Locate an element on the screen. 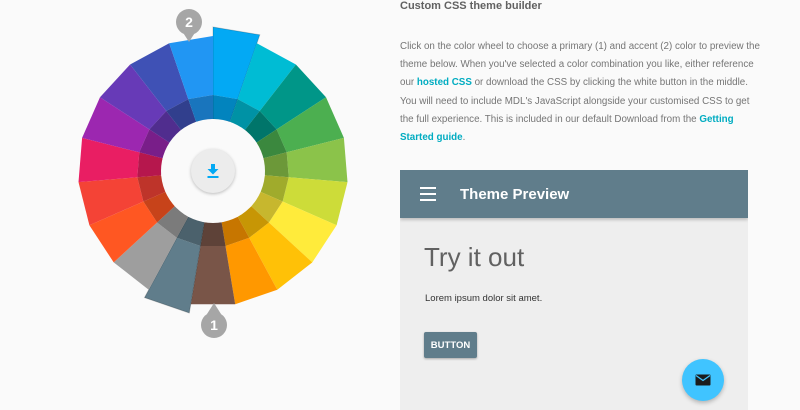 This screenshot has height=410, width=800. accent-color-marker: 2 is located at coordinates (189, 25).